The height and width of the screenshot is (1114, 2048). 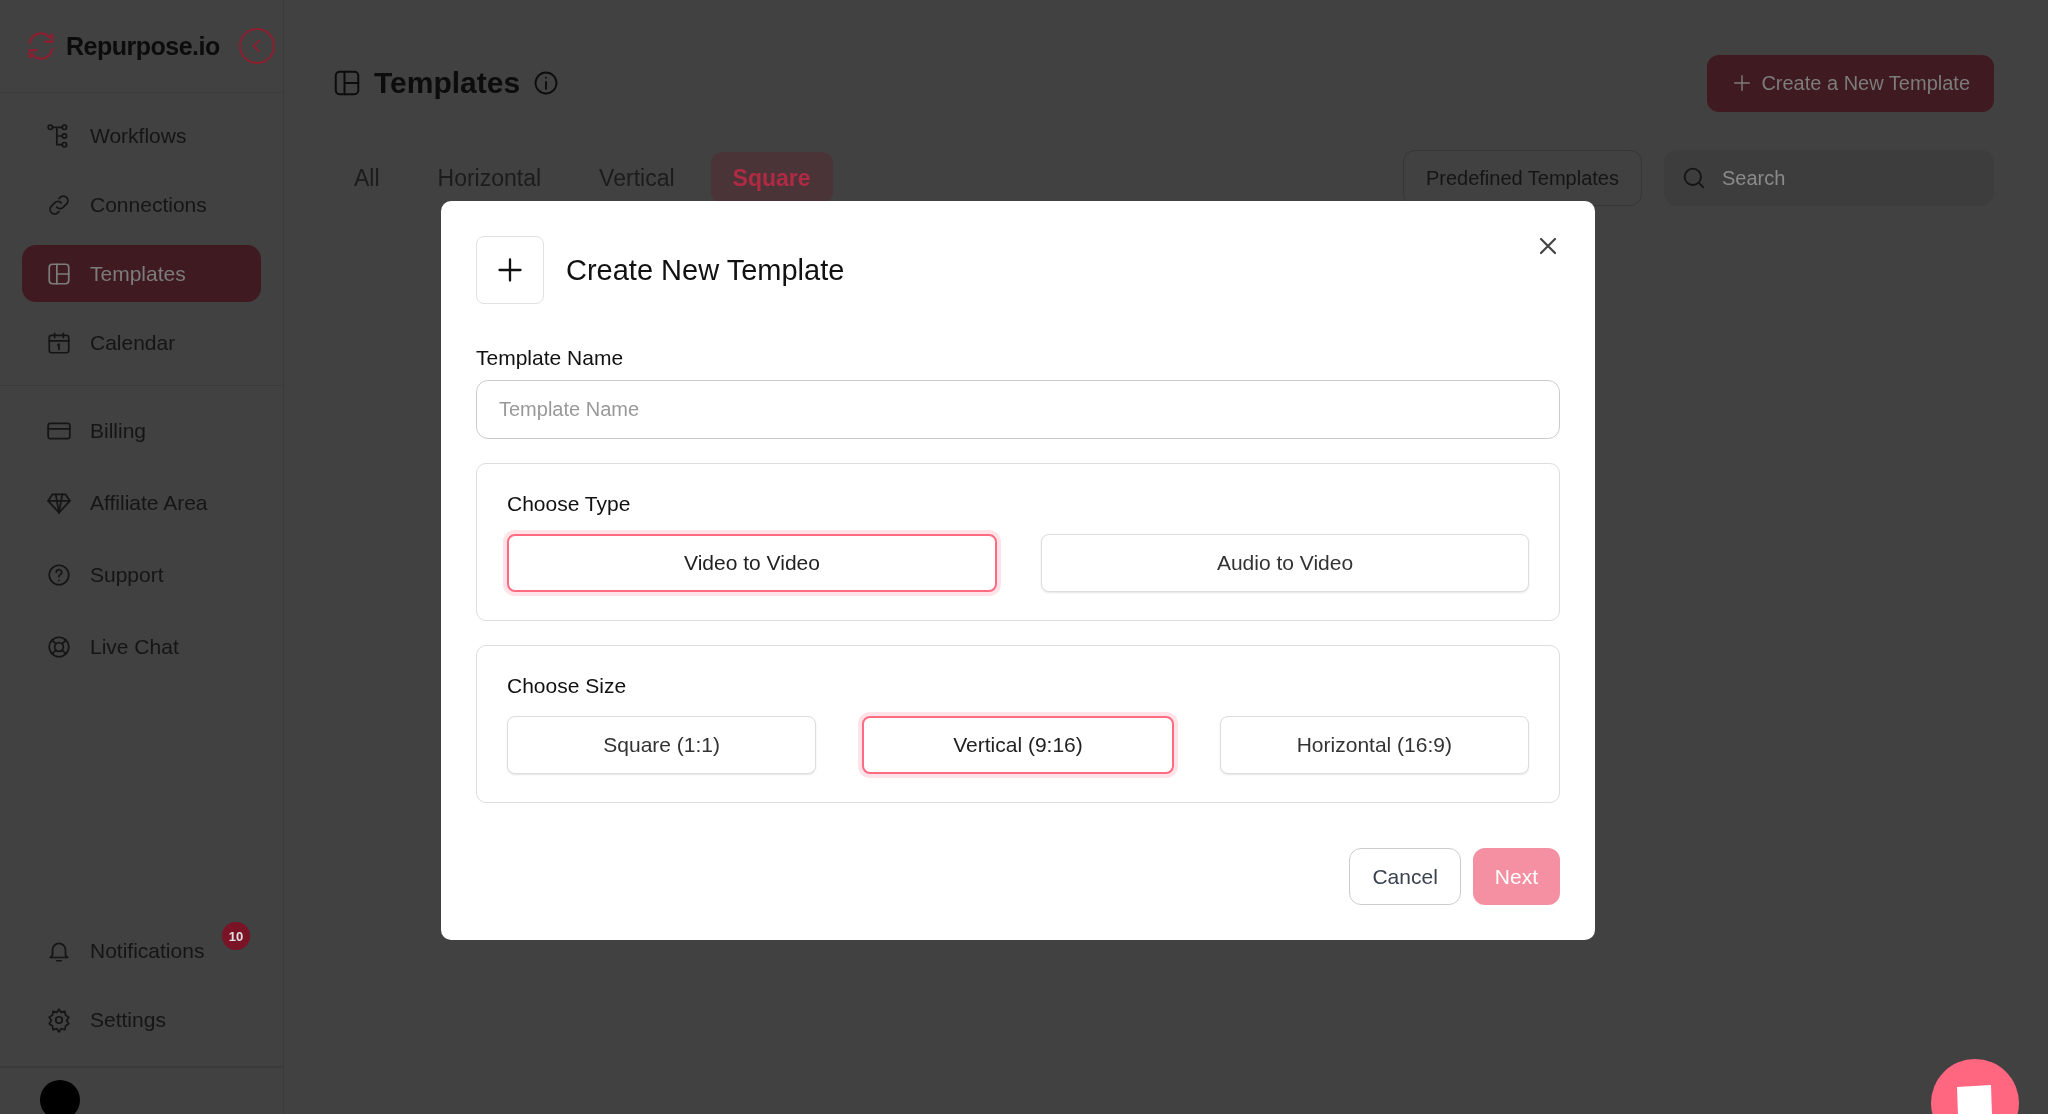 What do you see at coordinates (141, 273) in the screenshot?
I see `sidebar-item: Templates` at bounding box center [141, 273].